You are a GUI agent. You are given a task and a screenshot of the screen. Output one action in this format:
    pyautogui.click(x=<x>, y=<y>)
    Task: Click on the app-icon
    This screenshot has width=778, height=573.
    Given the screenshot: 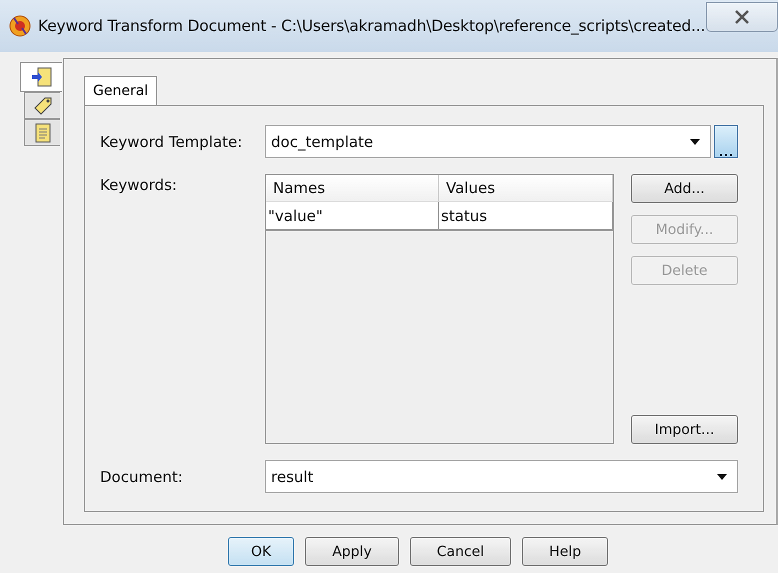 What is the action you would take?
    pyautogui.click(x=20, y=26)
    